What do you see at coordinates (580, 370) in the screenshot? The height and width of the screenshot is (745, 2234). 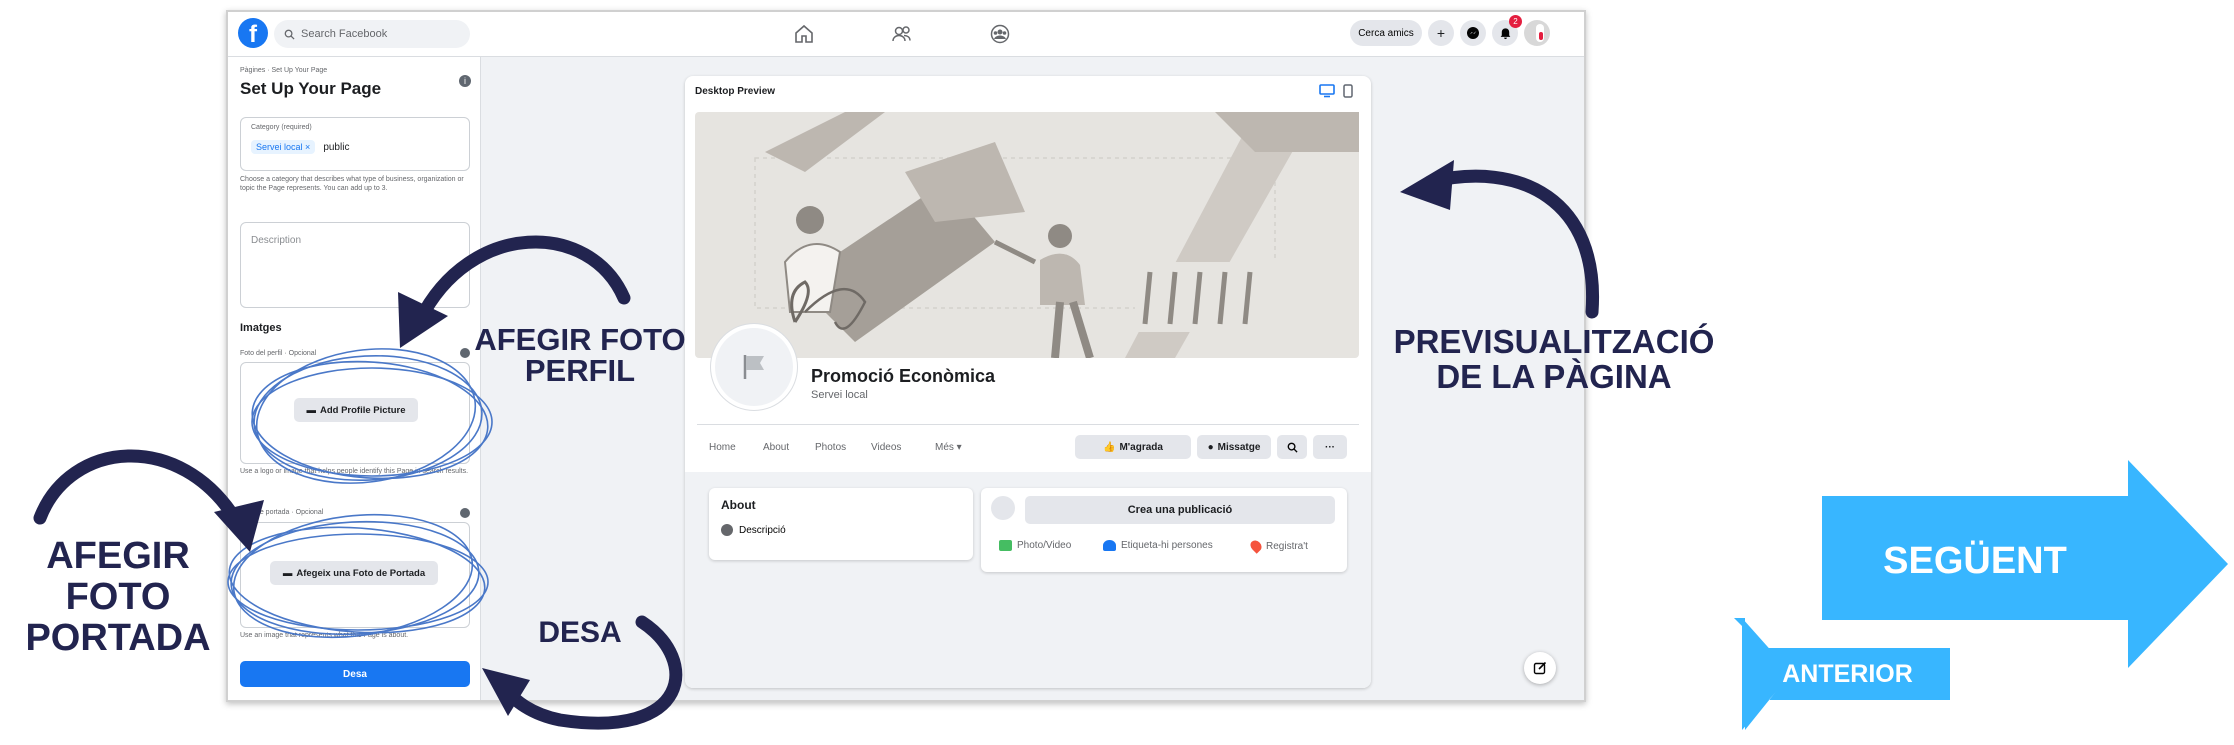 I see `profile-annotation-line2: PERFIL` at bounding box center [580, 370].